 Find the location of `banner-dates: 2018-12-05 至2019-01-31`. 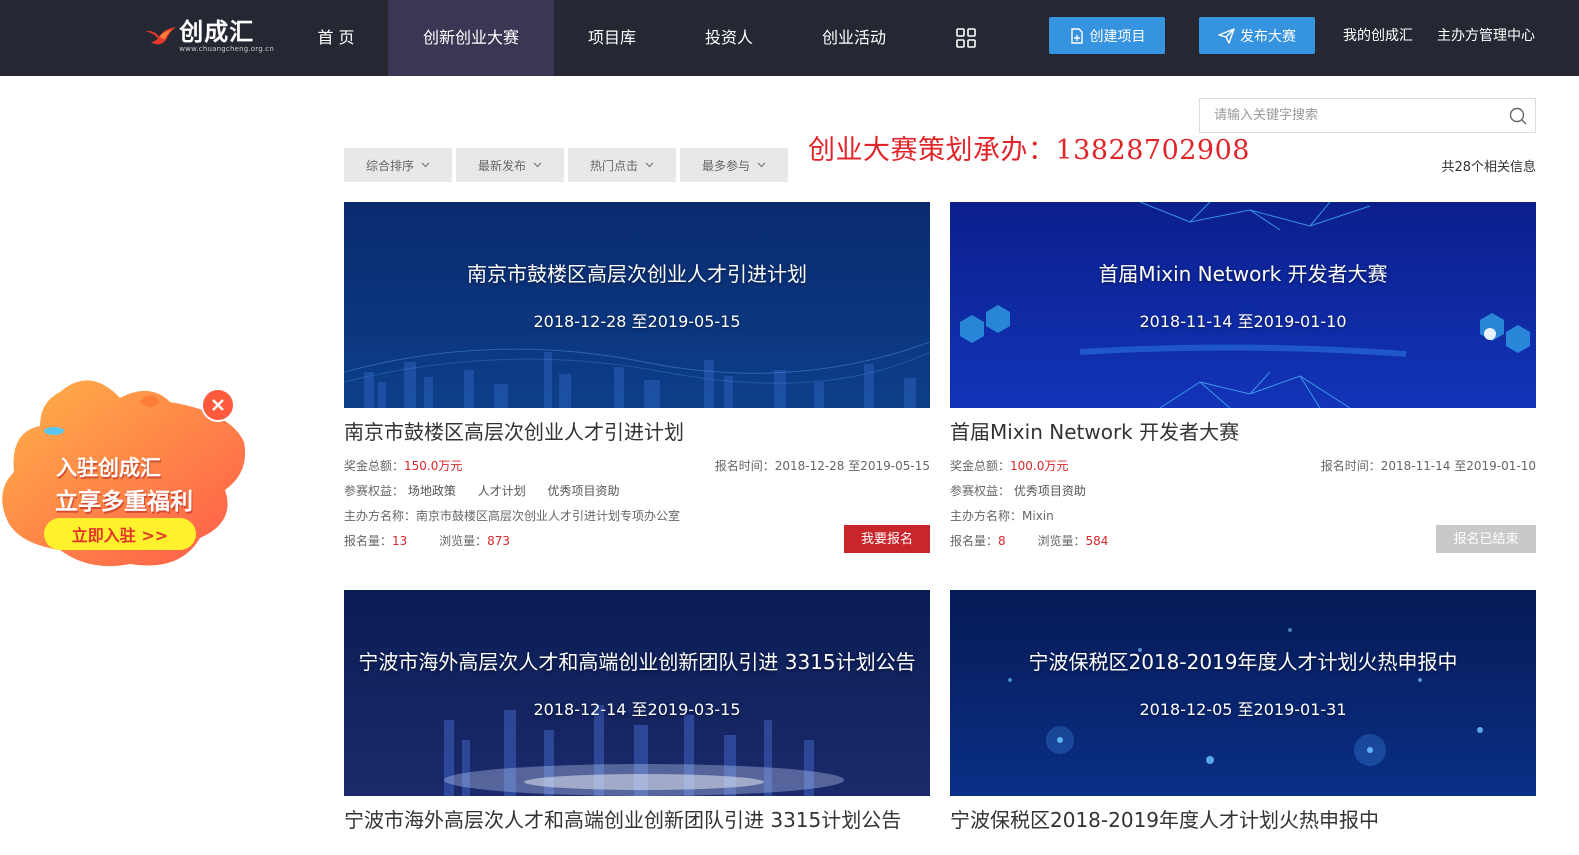

banner-dates: 2018-12-05 至2019-01-31 is located at coordinates (1243, 709).